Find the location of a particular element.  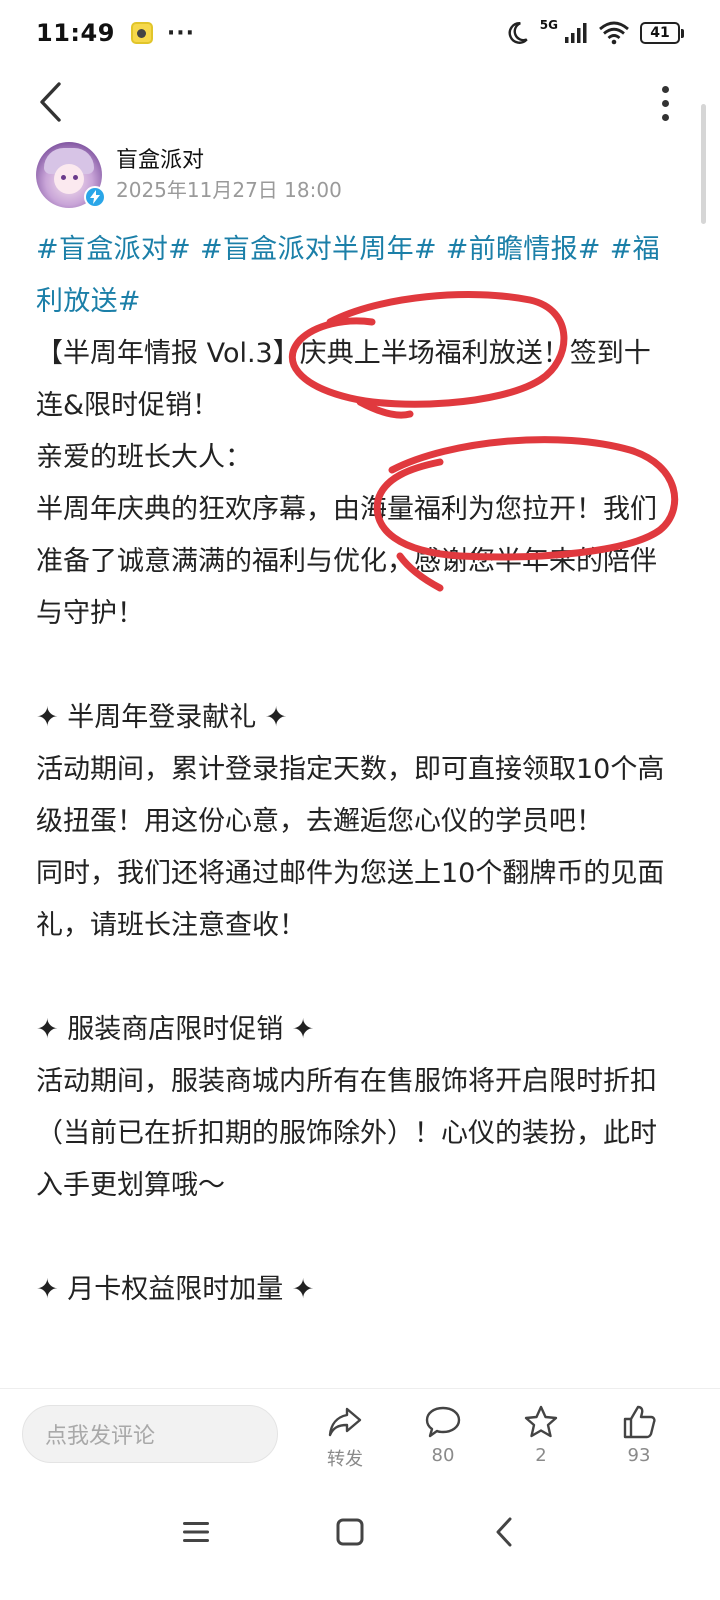

section-heading: ✦ 月卡权益限时加量 ✦ is located at coordinates (175, 1289).